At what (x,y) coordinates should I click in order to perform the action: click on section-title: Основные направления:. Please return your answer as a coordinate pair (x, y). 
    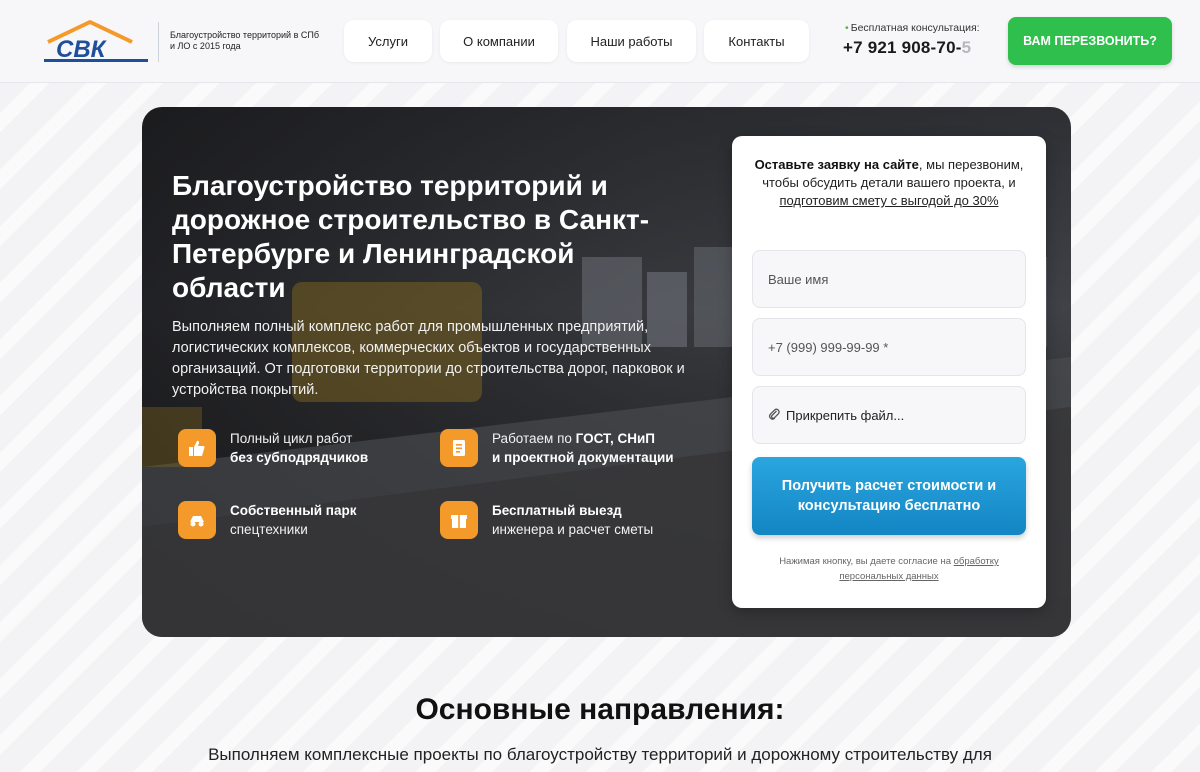
    Looking at the image, I should click on (600, 709).